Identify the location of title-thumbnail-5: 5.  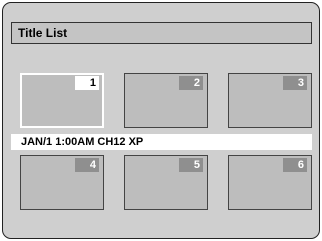
(166, 182).